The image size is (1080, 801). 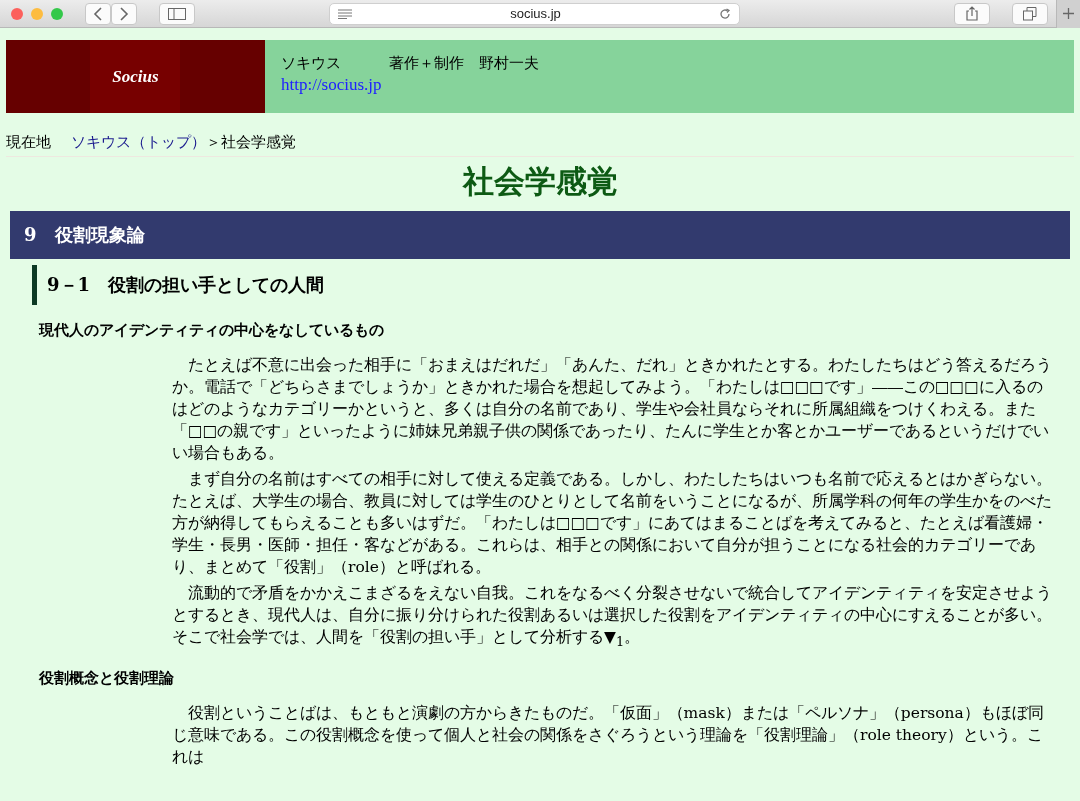 What do you see at coordinates (311, 63) in the screenshot?
I see `site-name: ソキウス` at bounding box center [311, 63].